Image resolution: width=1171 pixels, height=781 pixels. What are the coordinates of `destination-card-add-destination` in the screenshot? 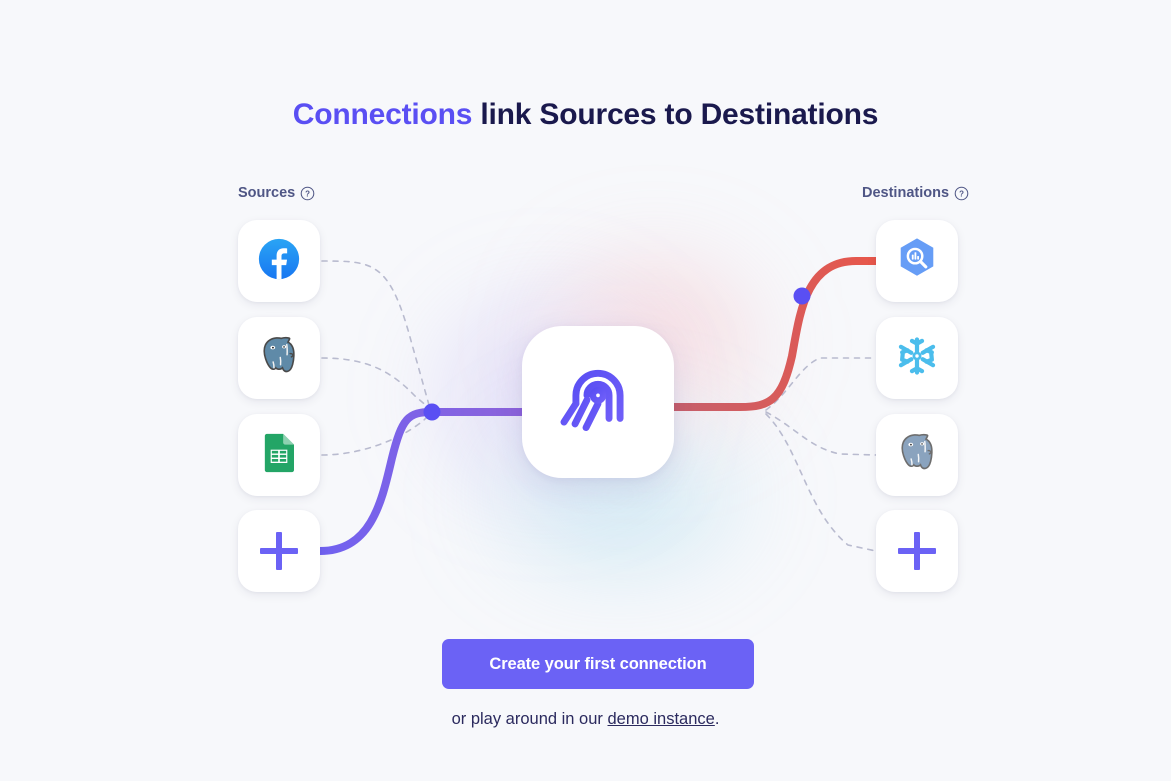 It's located at (917, 551).